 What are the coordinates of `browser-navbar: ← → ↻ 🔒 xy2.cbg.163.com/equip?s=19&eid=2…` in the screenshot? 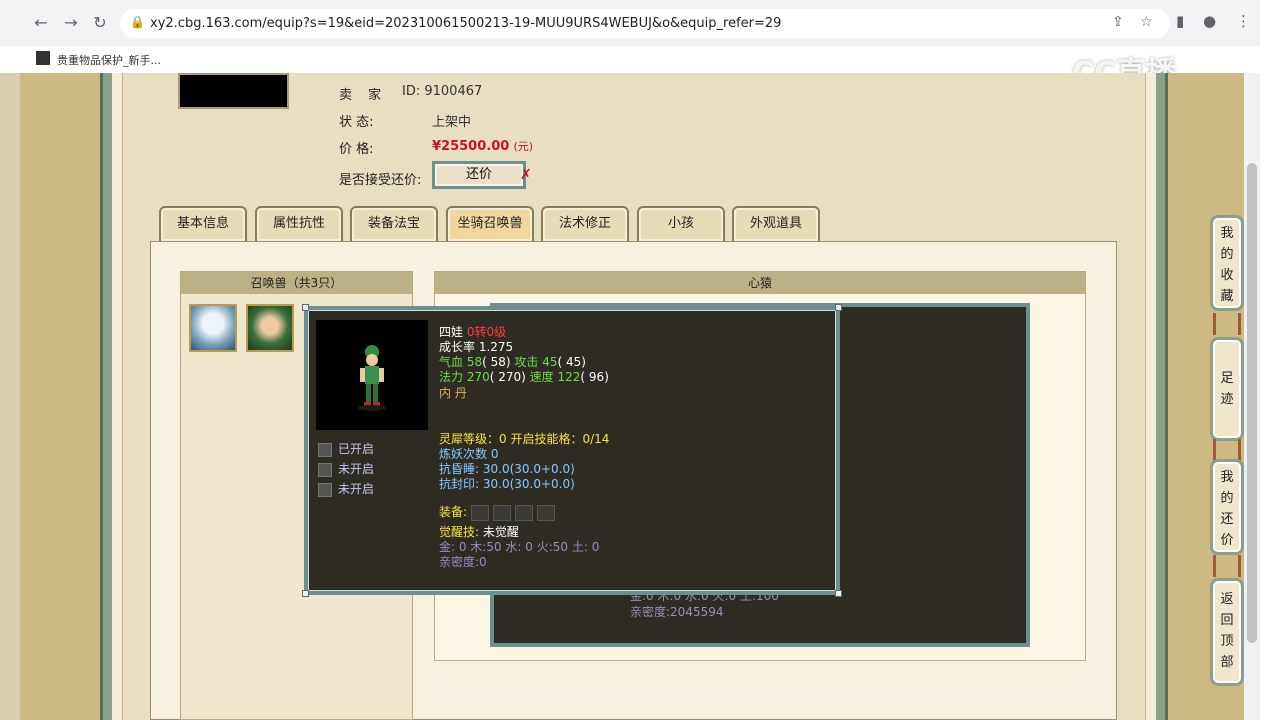 It's located at (640, 23).